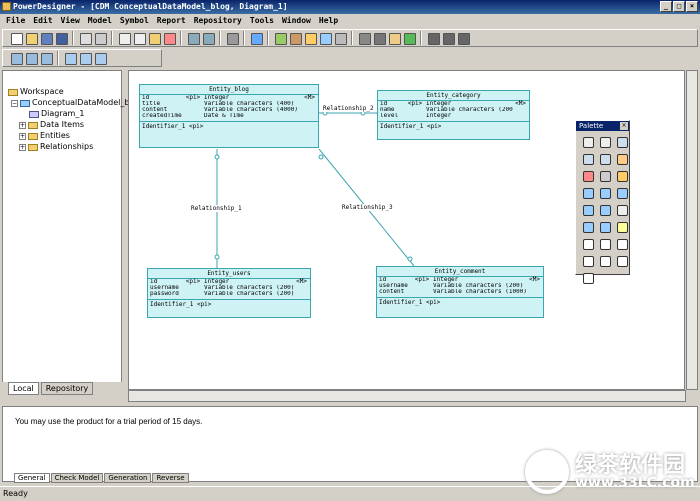 The image size is (700, 501). What do you see at coordinates (587, 226) in the screenshot?
I see `note-tool-icon` at bounding box center [587, 226].